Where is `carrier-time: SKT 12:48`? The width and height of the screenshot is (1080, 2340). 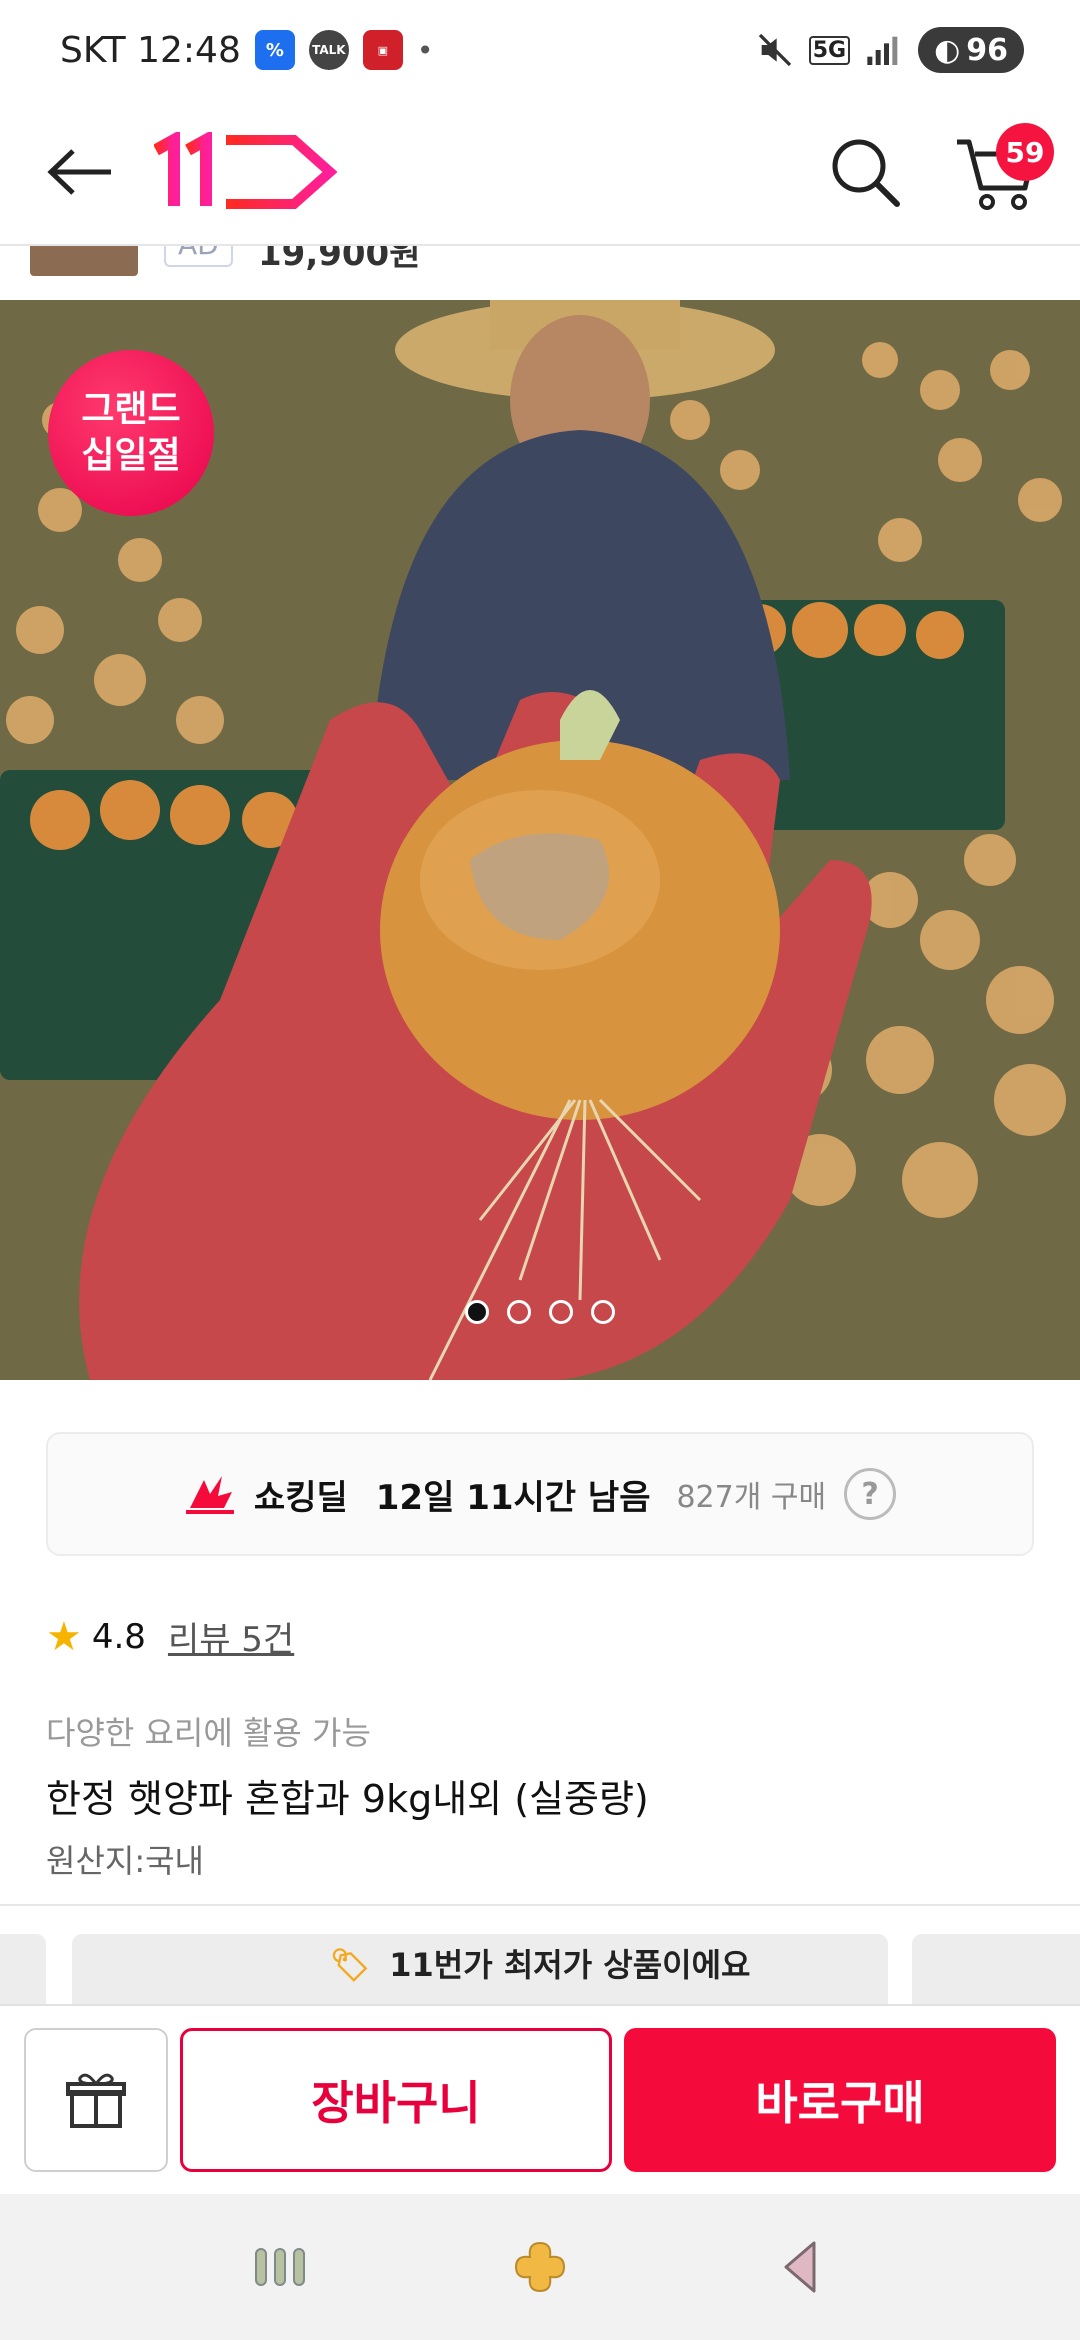 carrier-time: SKT 12:48 is located at coordinates (150, 50).